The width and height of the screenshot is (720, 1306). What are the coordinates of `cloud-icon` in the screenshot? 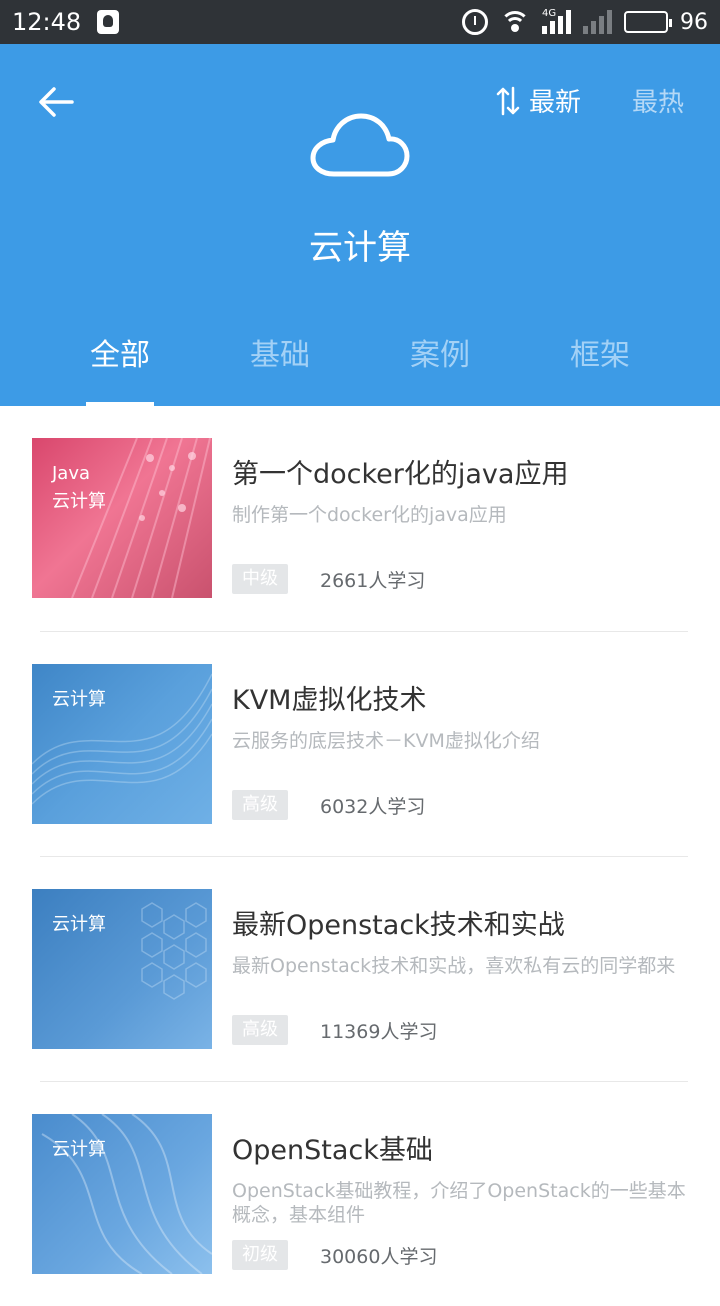 It's located at (360, 145).